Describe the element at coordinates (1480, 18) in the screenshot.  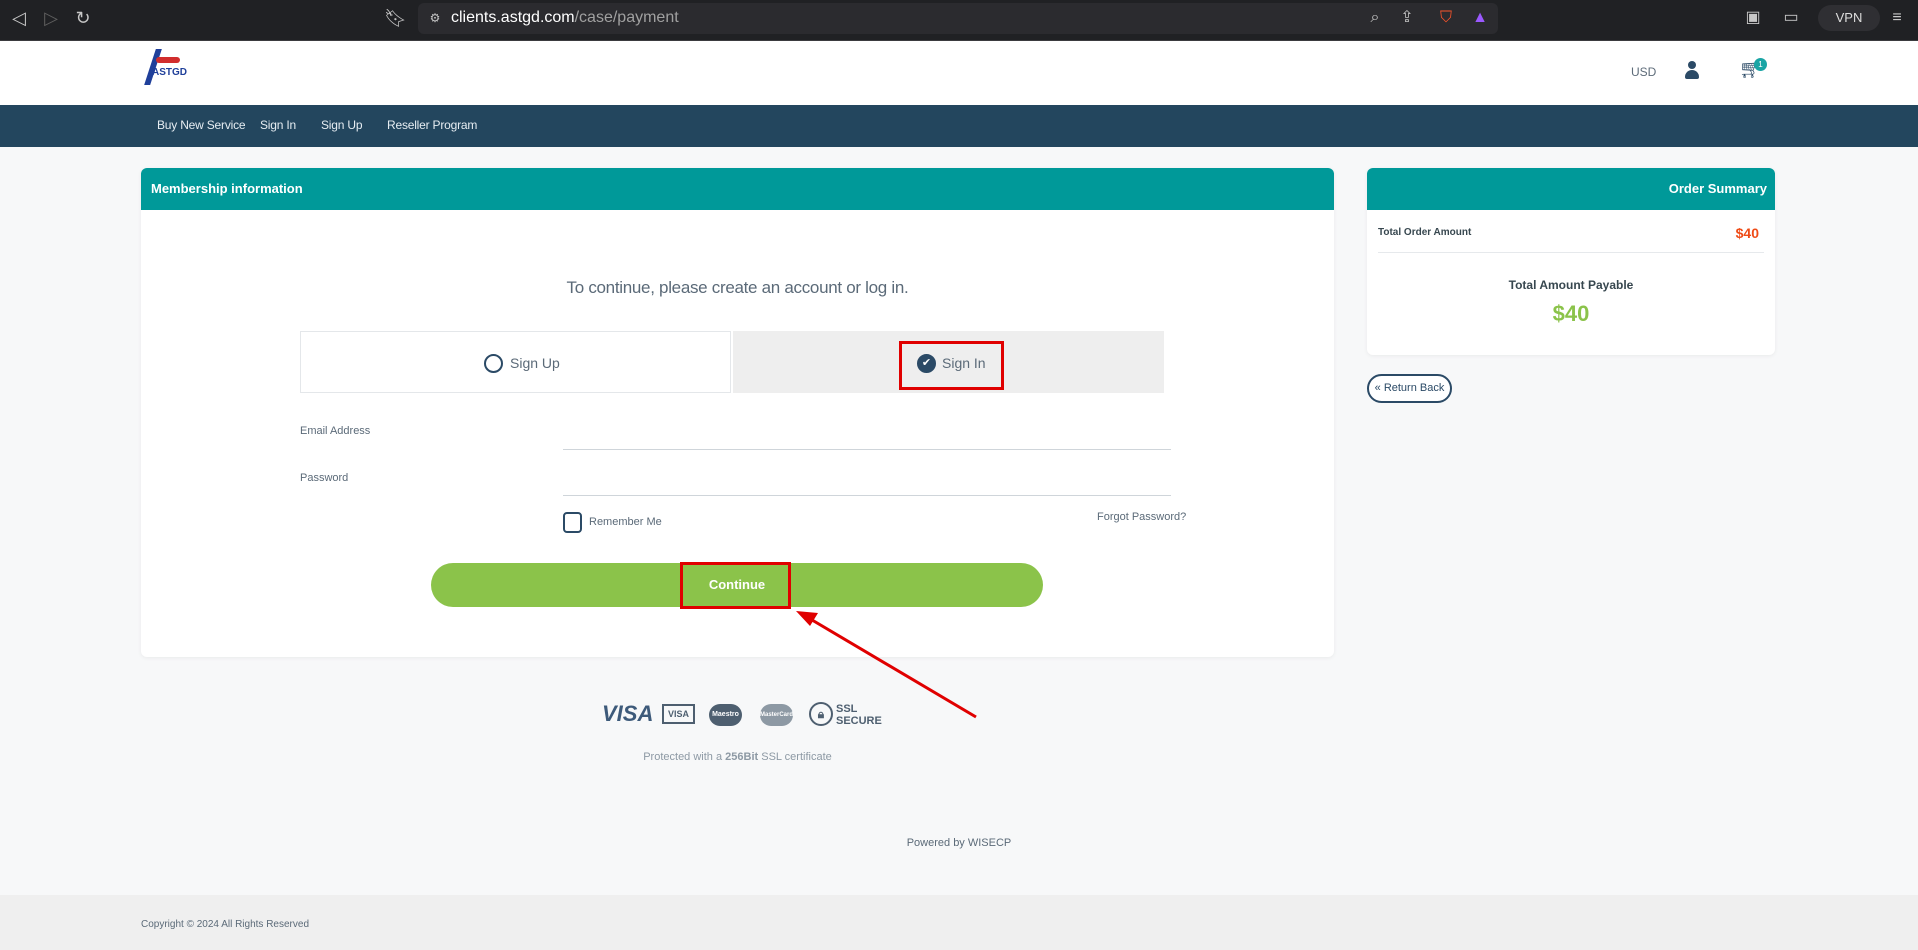
I see `rewards-icon: ▲` at that location.